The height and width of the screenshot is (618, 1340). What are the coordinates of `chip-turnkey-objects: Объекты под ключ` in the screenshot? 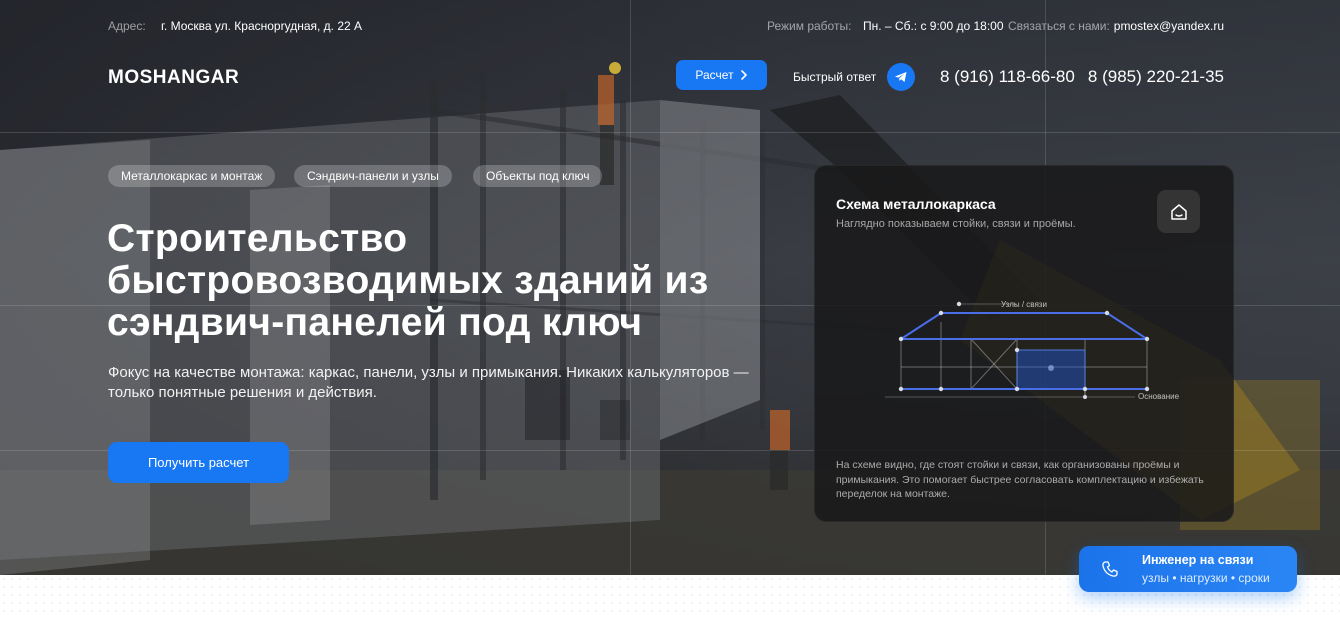 It's located at (538, 176).